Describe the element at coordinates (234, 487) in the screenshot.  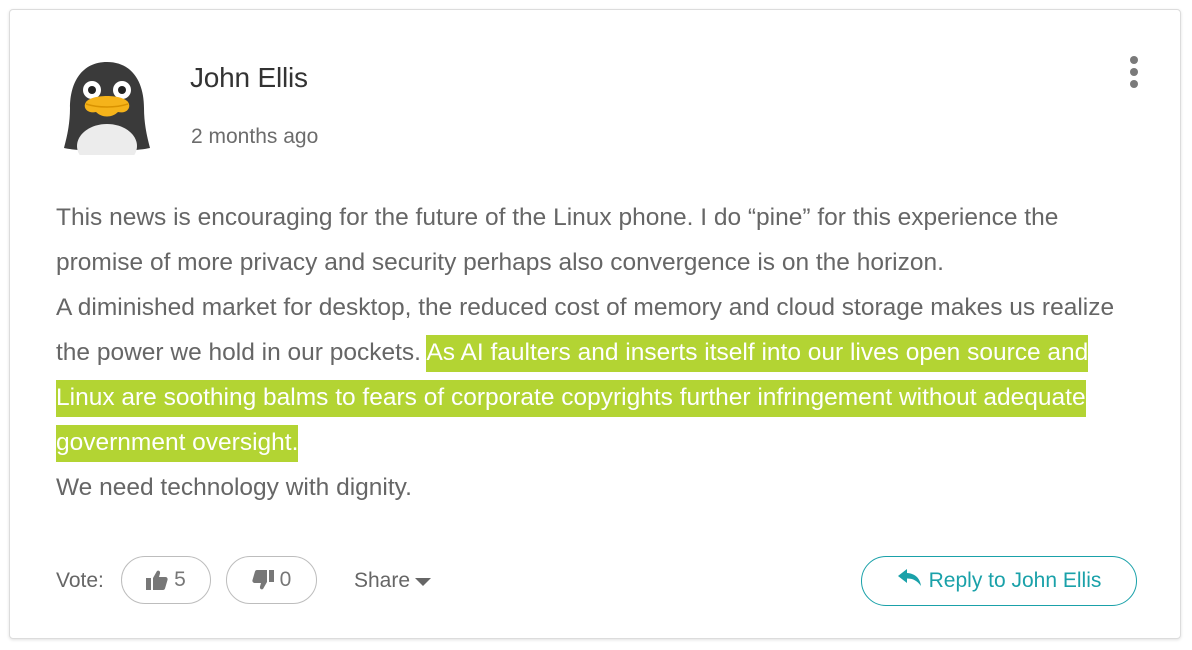
I see `comment-paragraph: We need technology with dignity.` at that location.